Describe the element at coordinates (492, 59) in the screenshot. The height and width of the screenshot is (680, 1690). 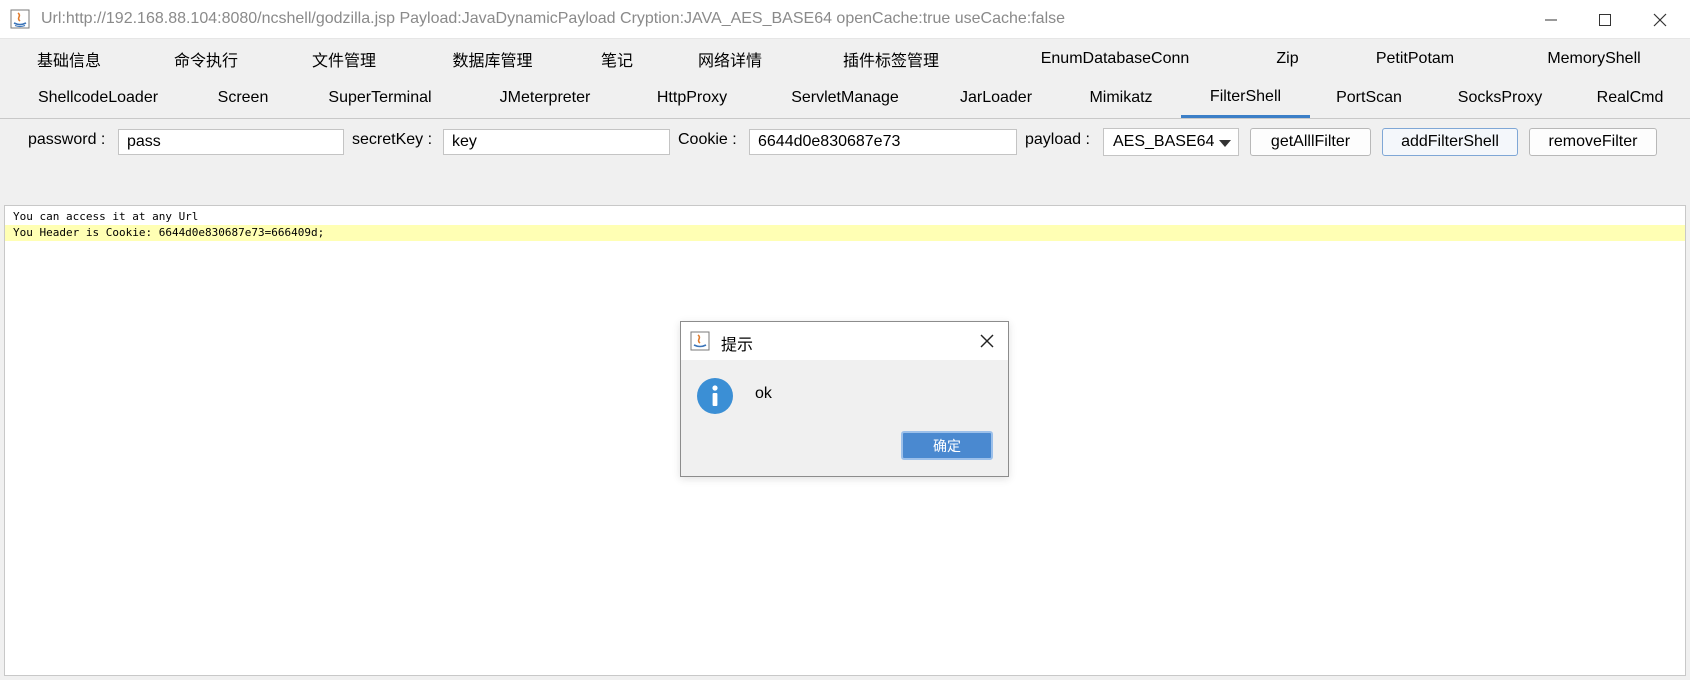
I see `tab-database-manager: 数据库管理` at that location.